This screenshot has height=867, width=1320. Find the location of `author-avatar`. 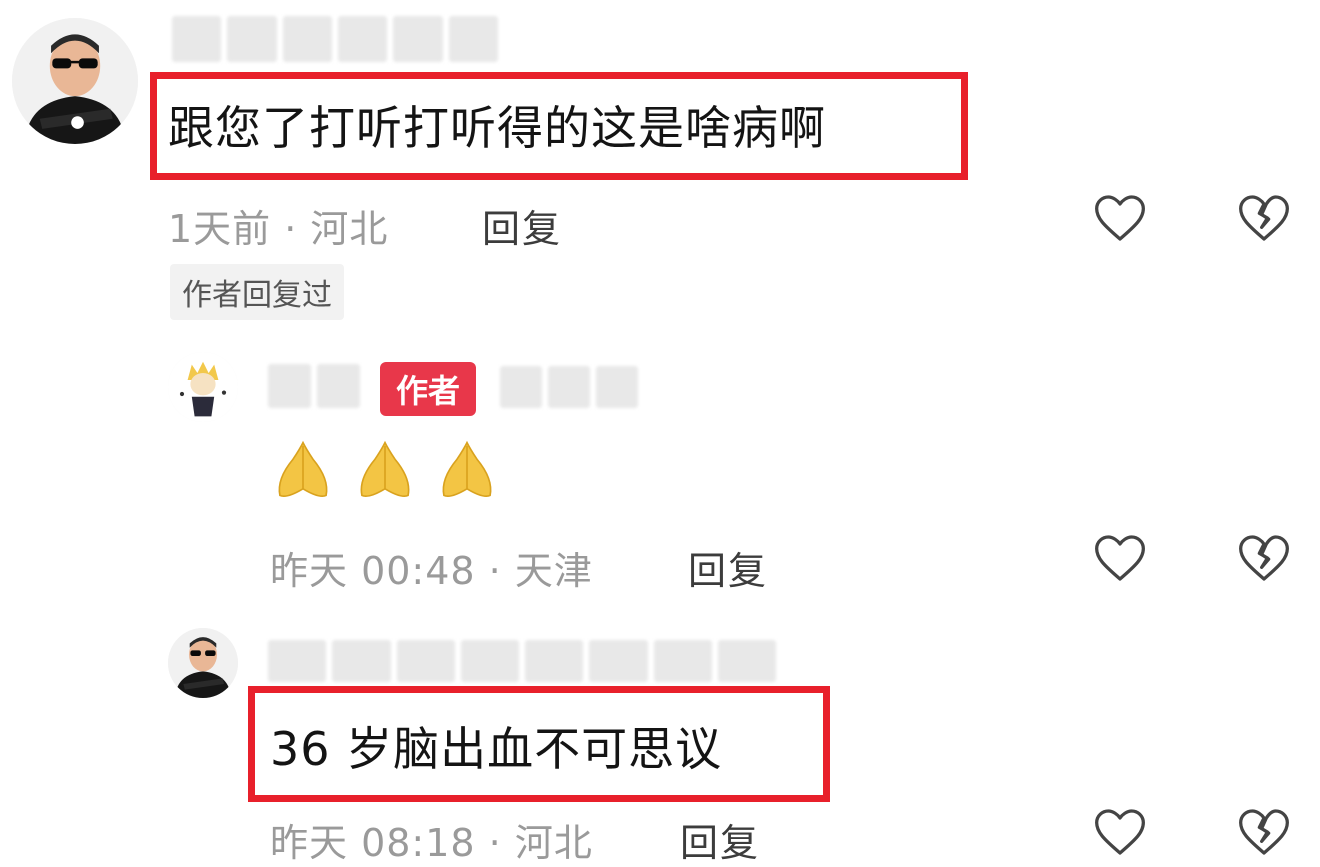

author-avatar is located at coordinates (203, 387).